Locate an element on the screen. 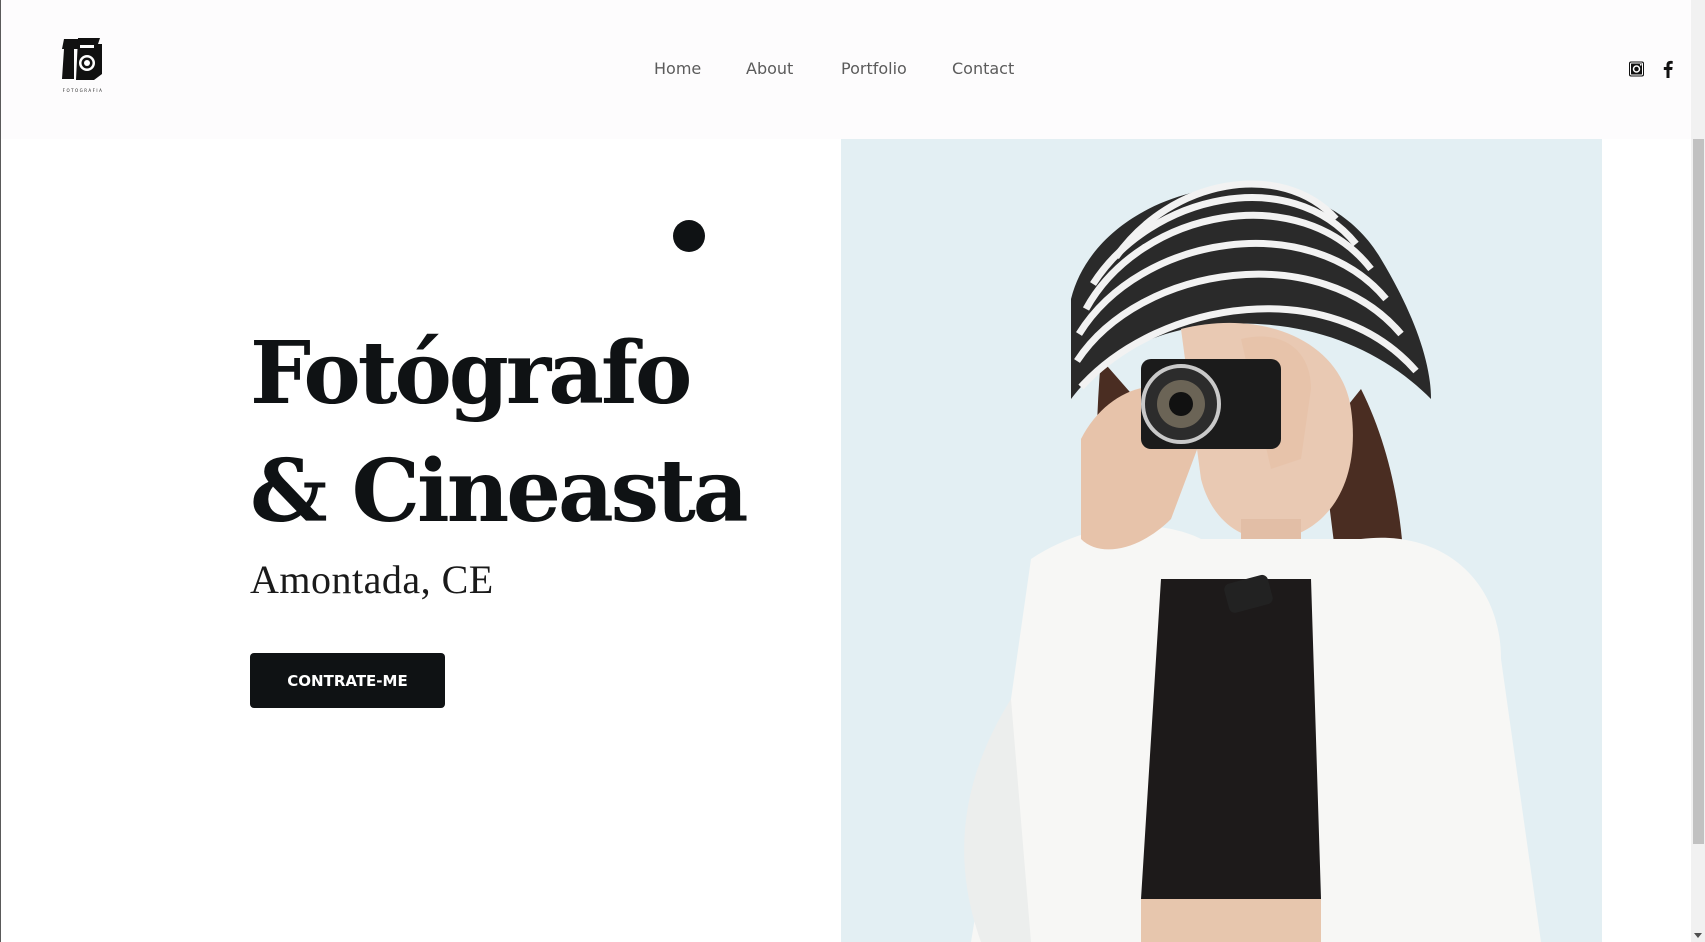 This screenshot has width=1705, height=942. scroll-thumb is located at coordinates (1698, 491).